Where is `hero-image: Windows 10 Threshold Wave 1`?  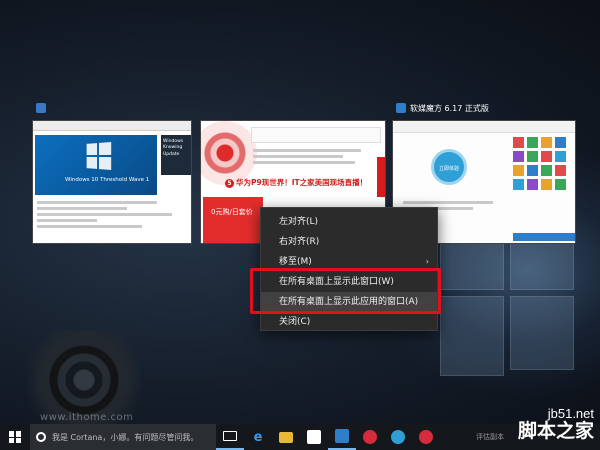
hero-image: Windows 10 Threshold Wave 1 is located at coordinates (96, 165).